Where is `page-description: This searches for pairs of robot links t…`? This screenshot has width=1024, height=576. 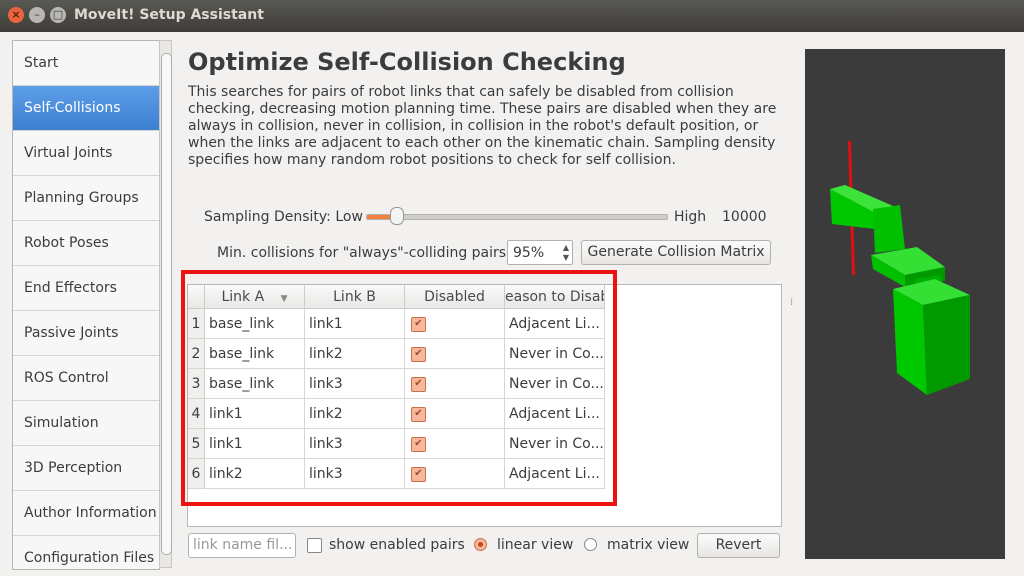 page-description: This searches for pairs of robot links t… is located at coordinates (482, 126).